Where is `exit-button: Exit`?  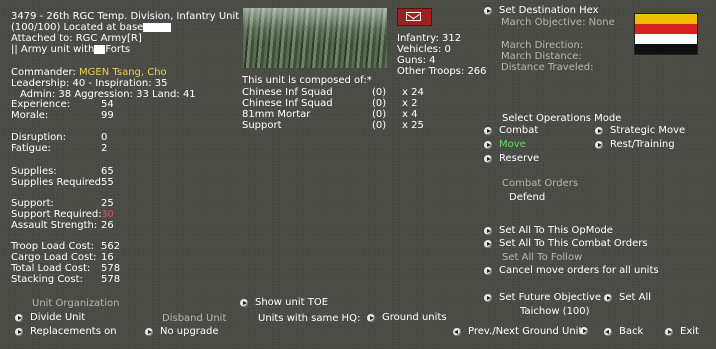
exit-button: Exit is located at coordinates (682, 332).